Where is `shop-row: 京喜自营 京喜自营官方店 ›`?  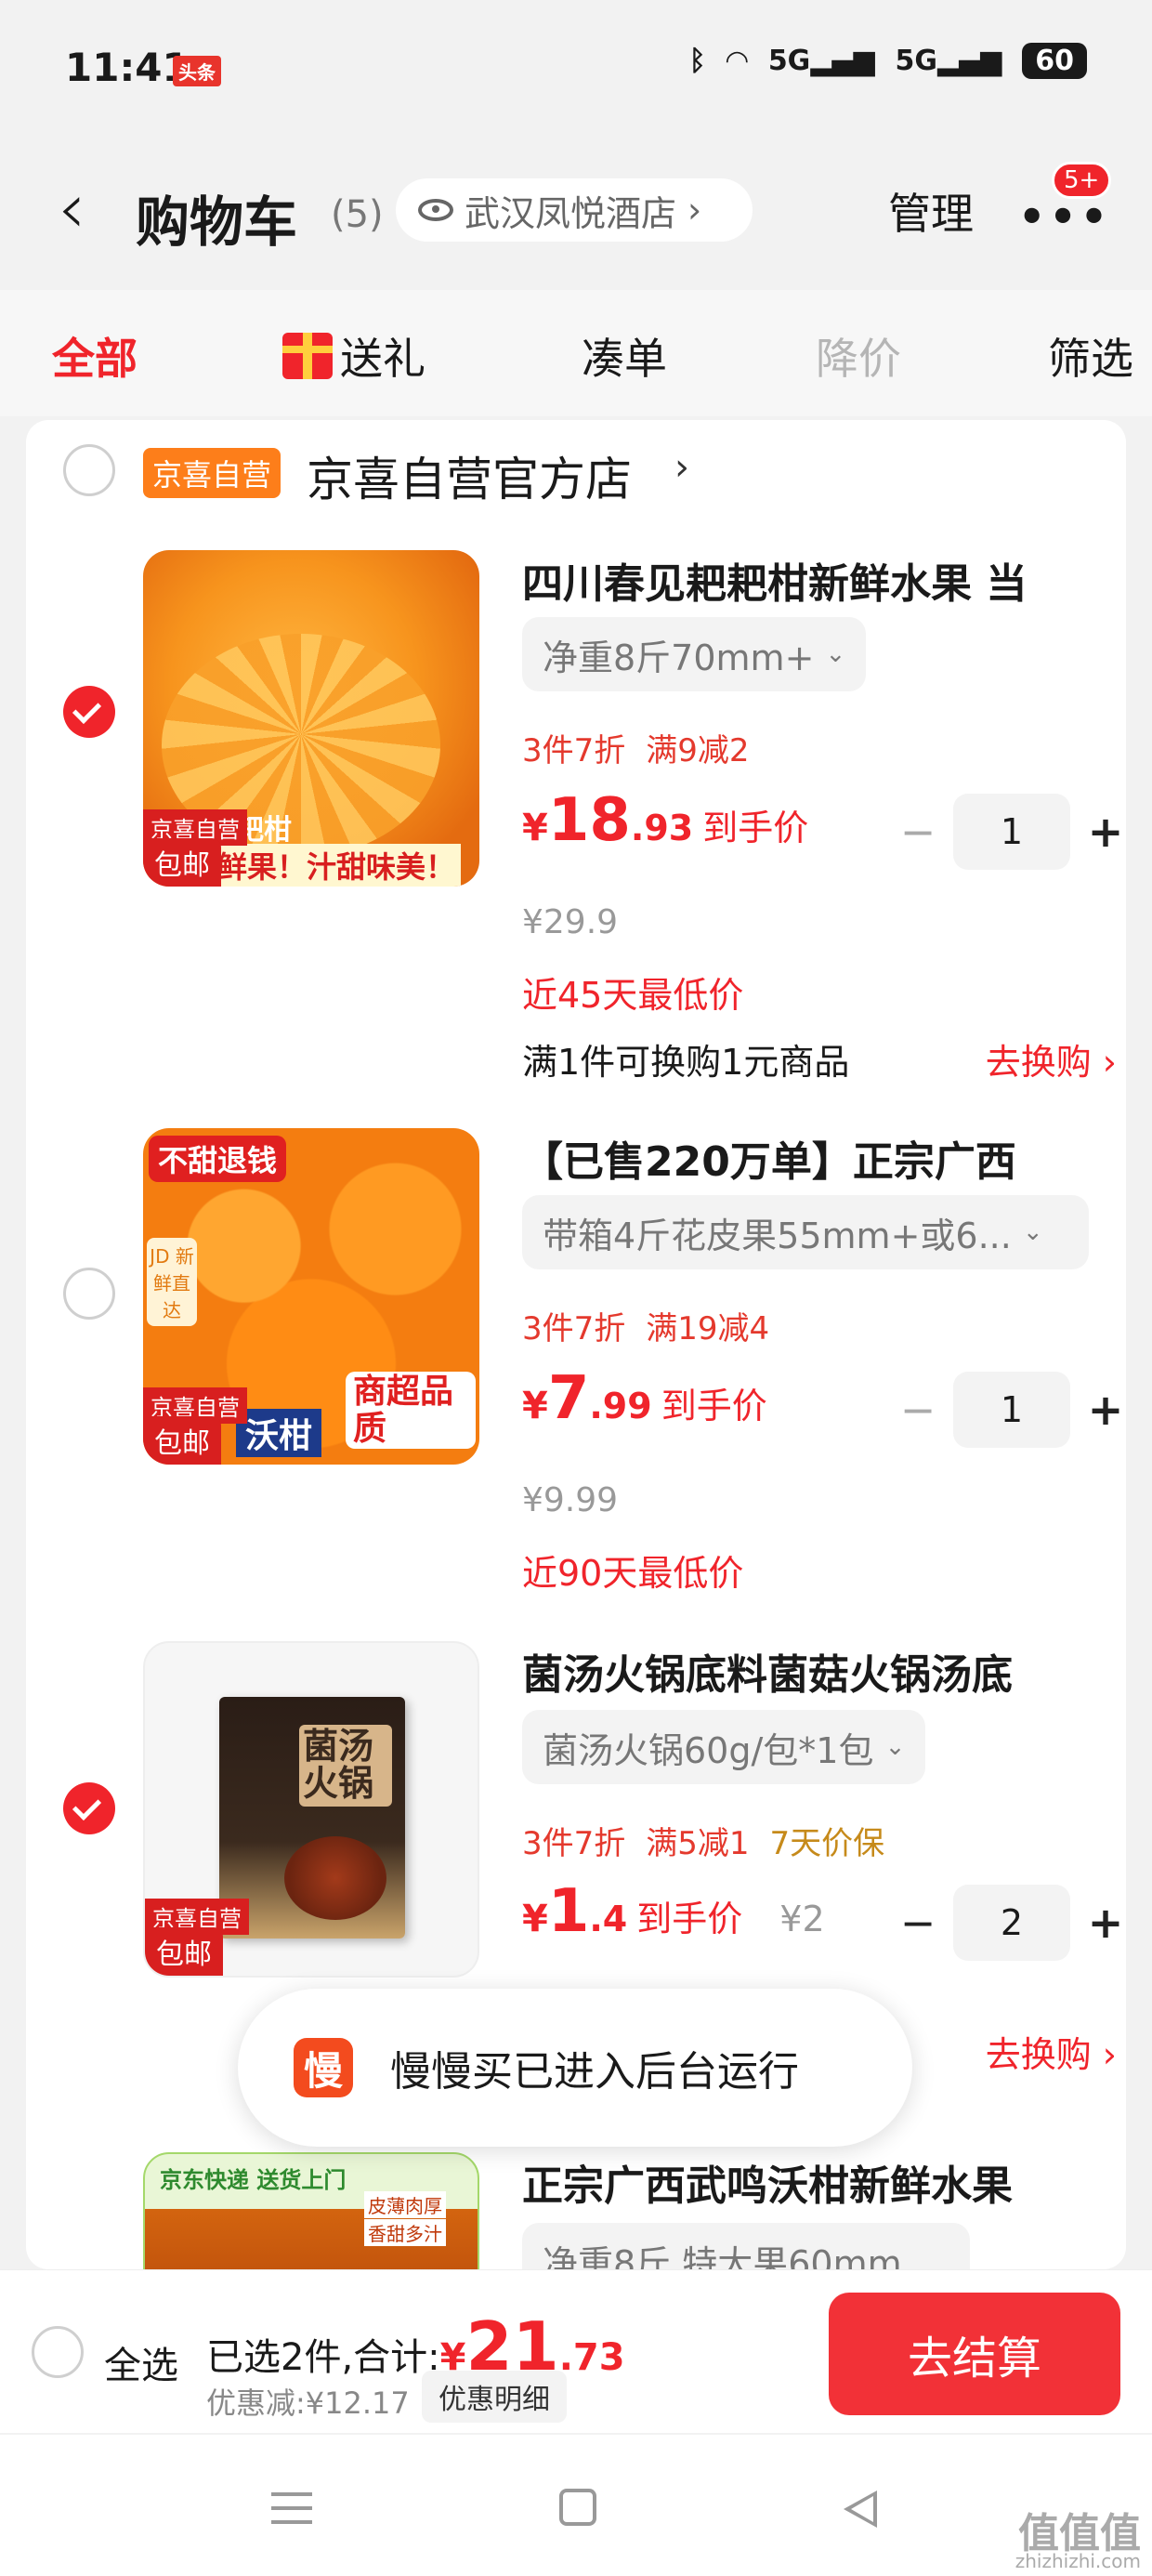
shop-row: 京喜自营 京喜自营官方店 › is located at coordinates (576, 471).